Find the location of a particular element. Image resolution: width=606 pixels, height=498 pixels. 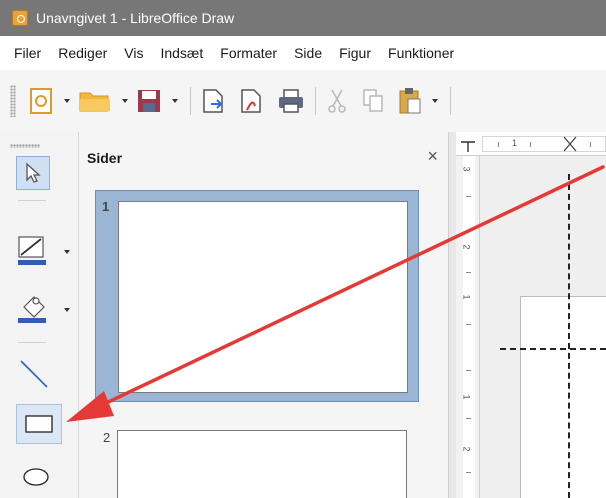

line-color-icon is located at coordinates (32, 250).